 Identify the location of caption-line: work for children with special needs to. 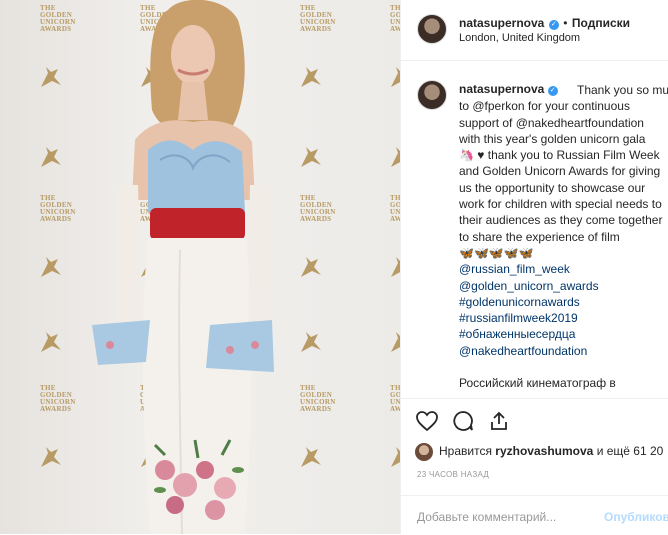
(560, 204).